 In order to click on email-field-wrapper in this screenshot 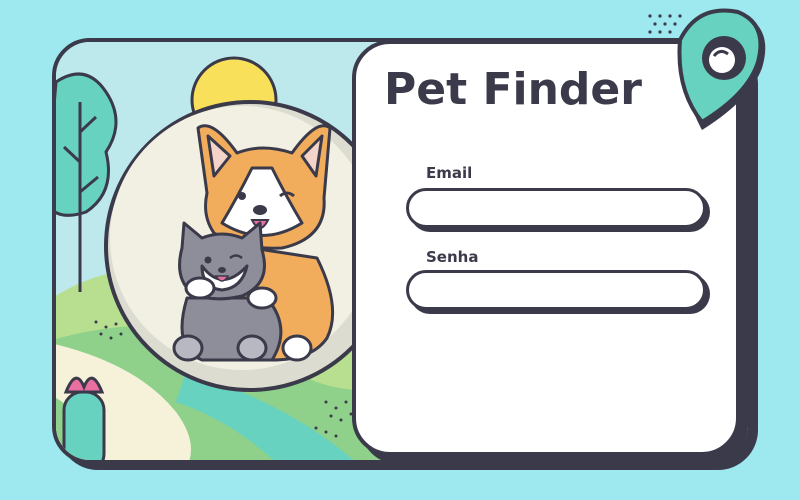, I will do `click(558, 210)`.